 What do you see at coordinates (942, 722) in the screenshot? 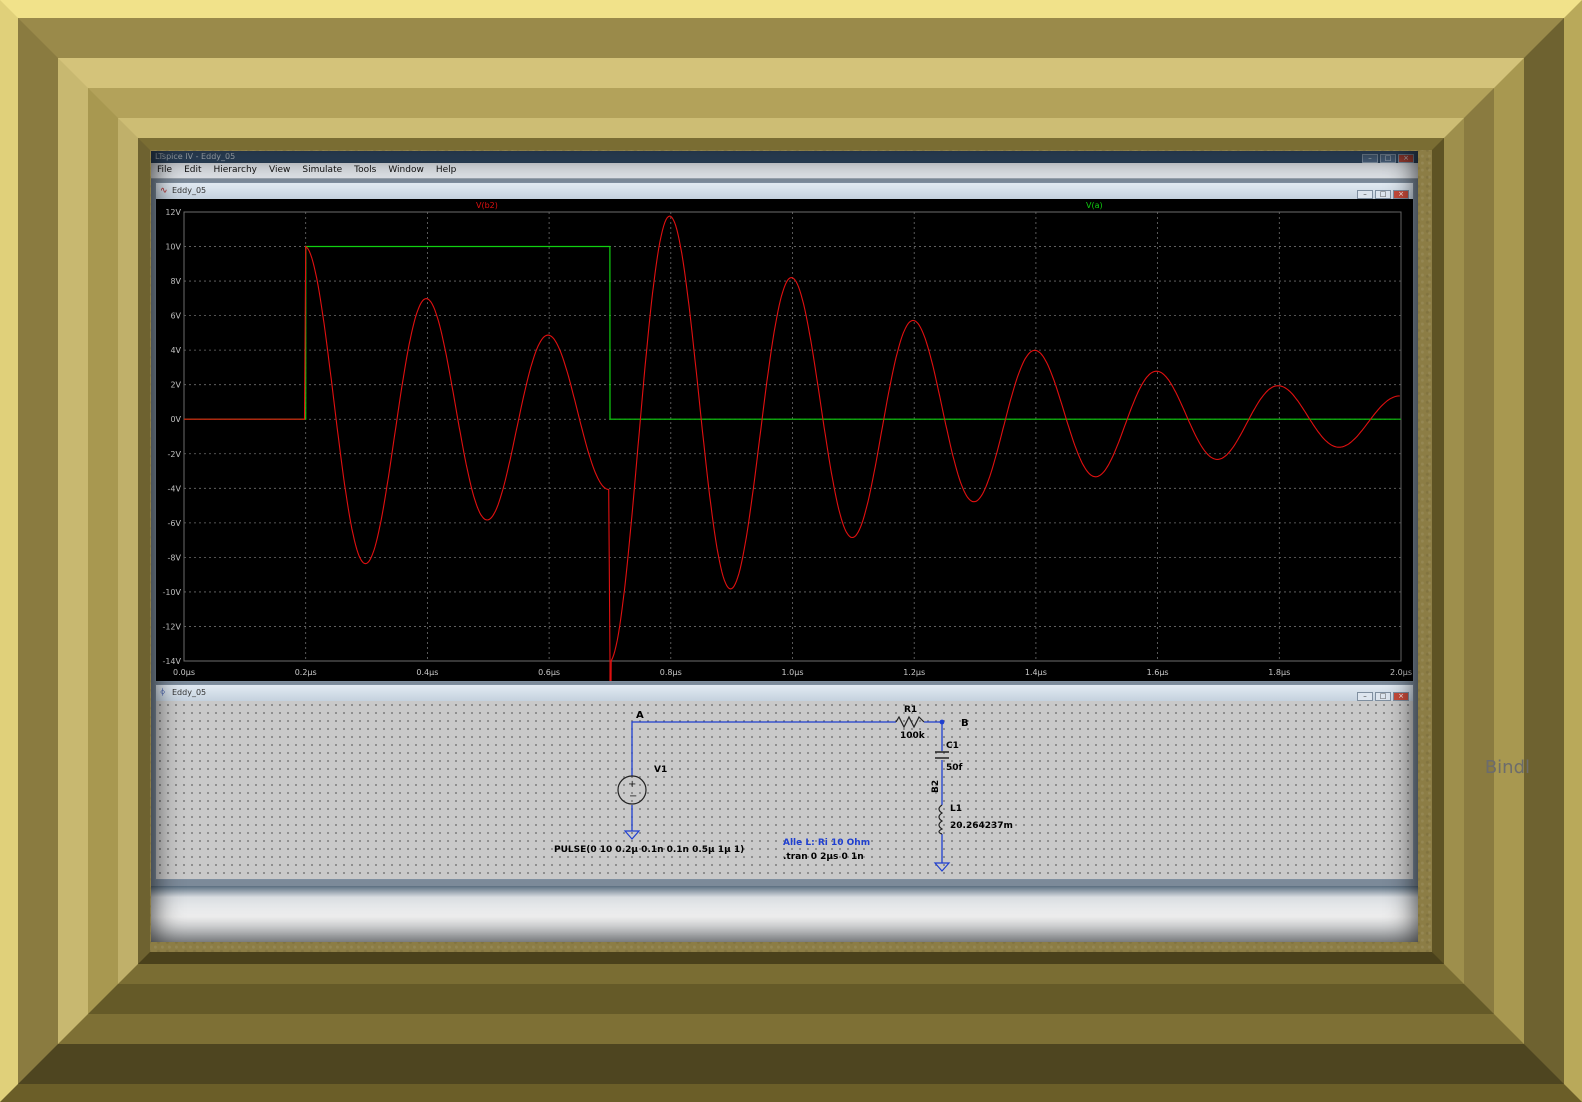
I see `junction-dot` at bounding box center [942, 722].